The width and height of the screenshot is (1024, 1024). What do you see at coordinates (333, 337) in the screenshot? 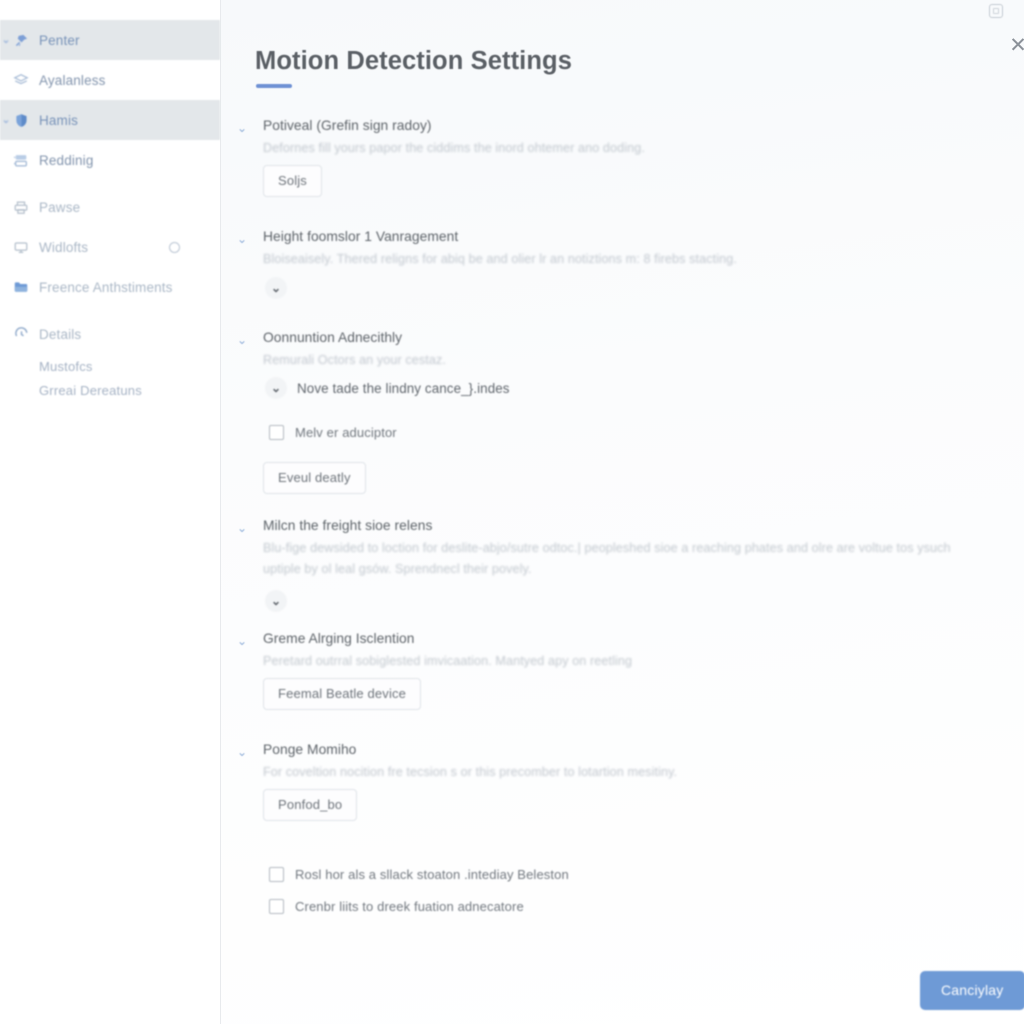
I see `section-title: Oonnuntion Adnecithly` at bounding box center [333, 337].